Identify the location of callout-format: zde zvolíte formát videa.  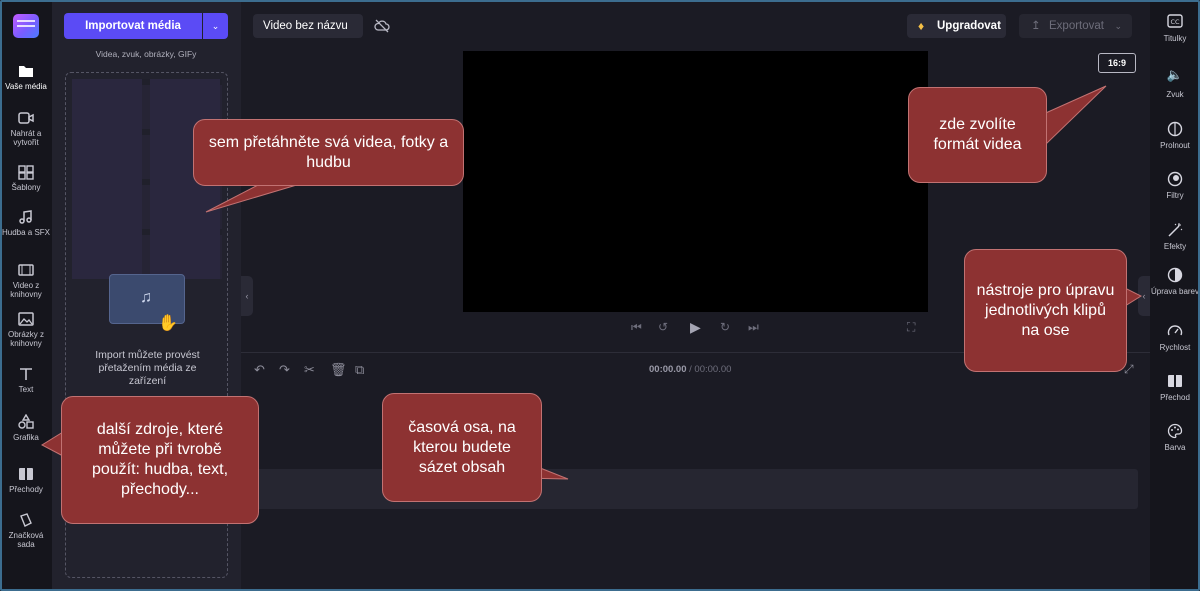
(977, 135).